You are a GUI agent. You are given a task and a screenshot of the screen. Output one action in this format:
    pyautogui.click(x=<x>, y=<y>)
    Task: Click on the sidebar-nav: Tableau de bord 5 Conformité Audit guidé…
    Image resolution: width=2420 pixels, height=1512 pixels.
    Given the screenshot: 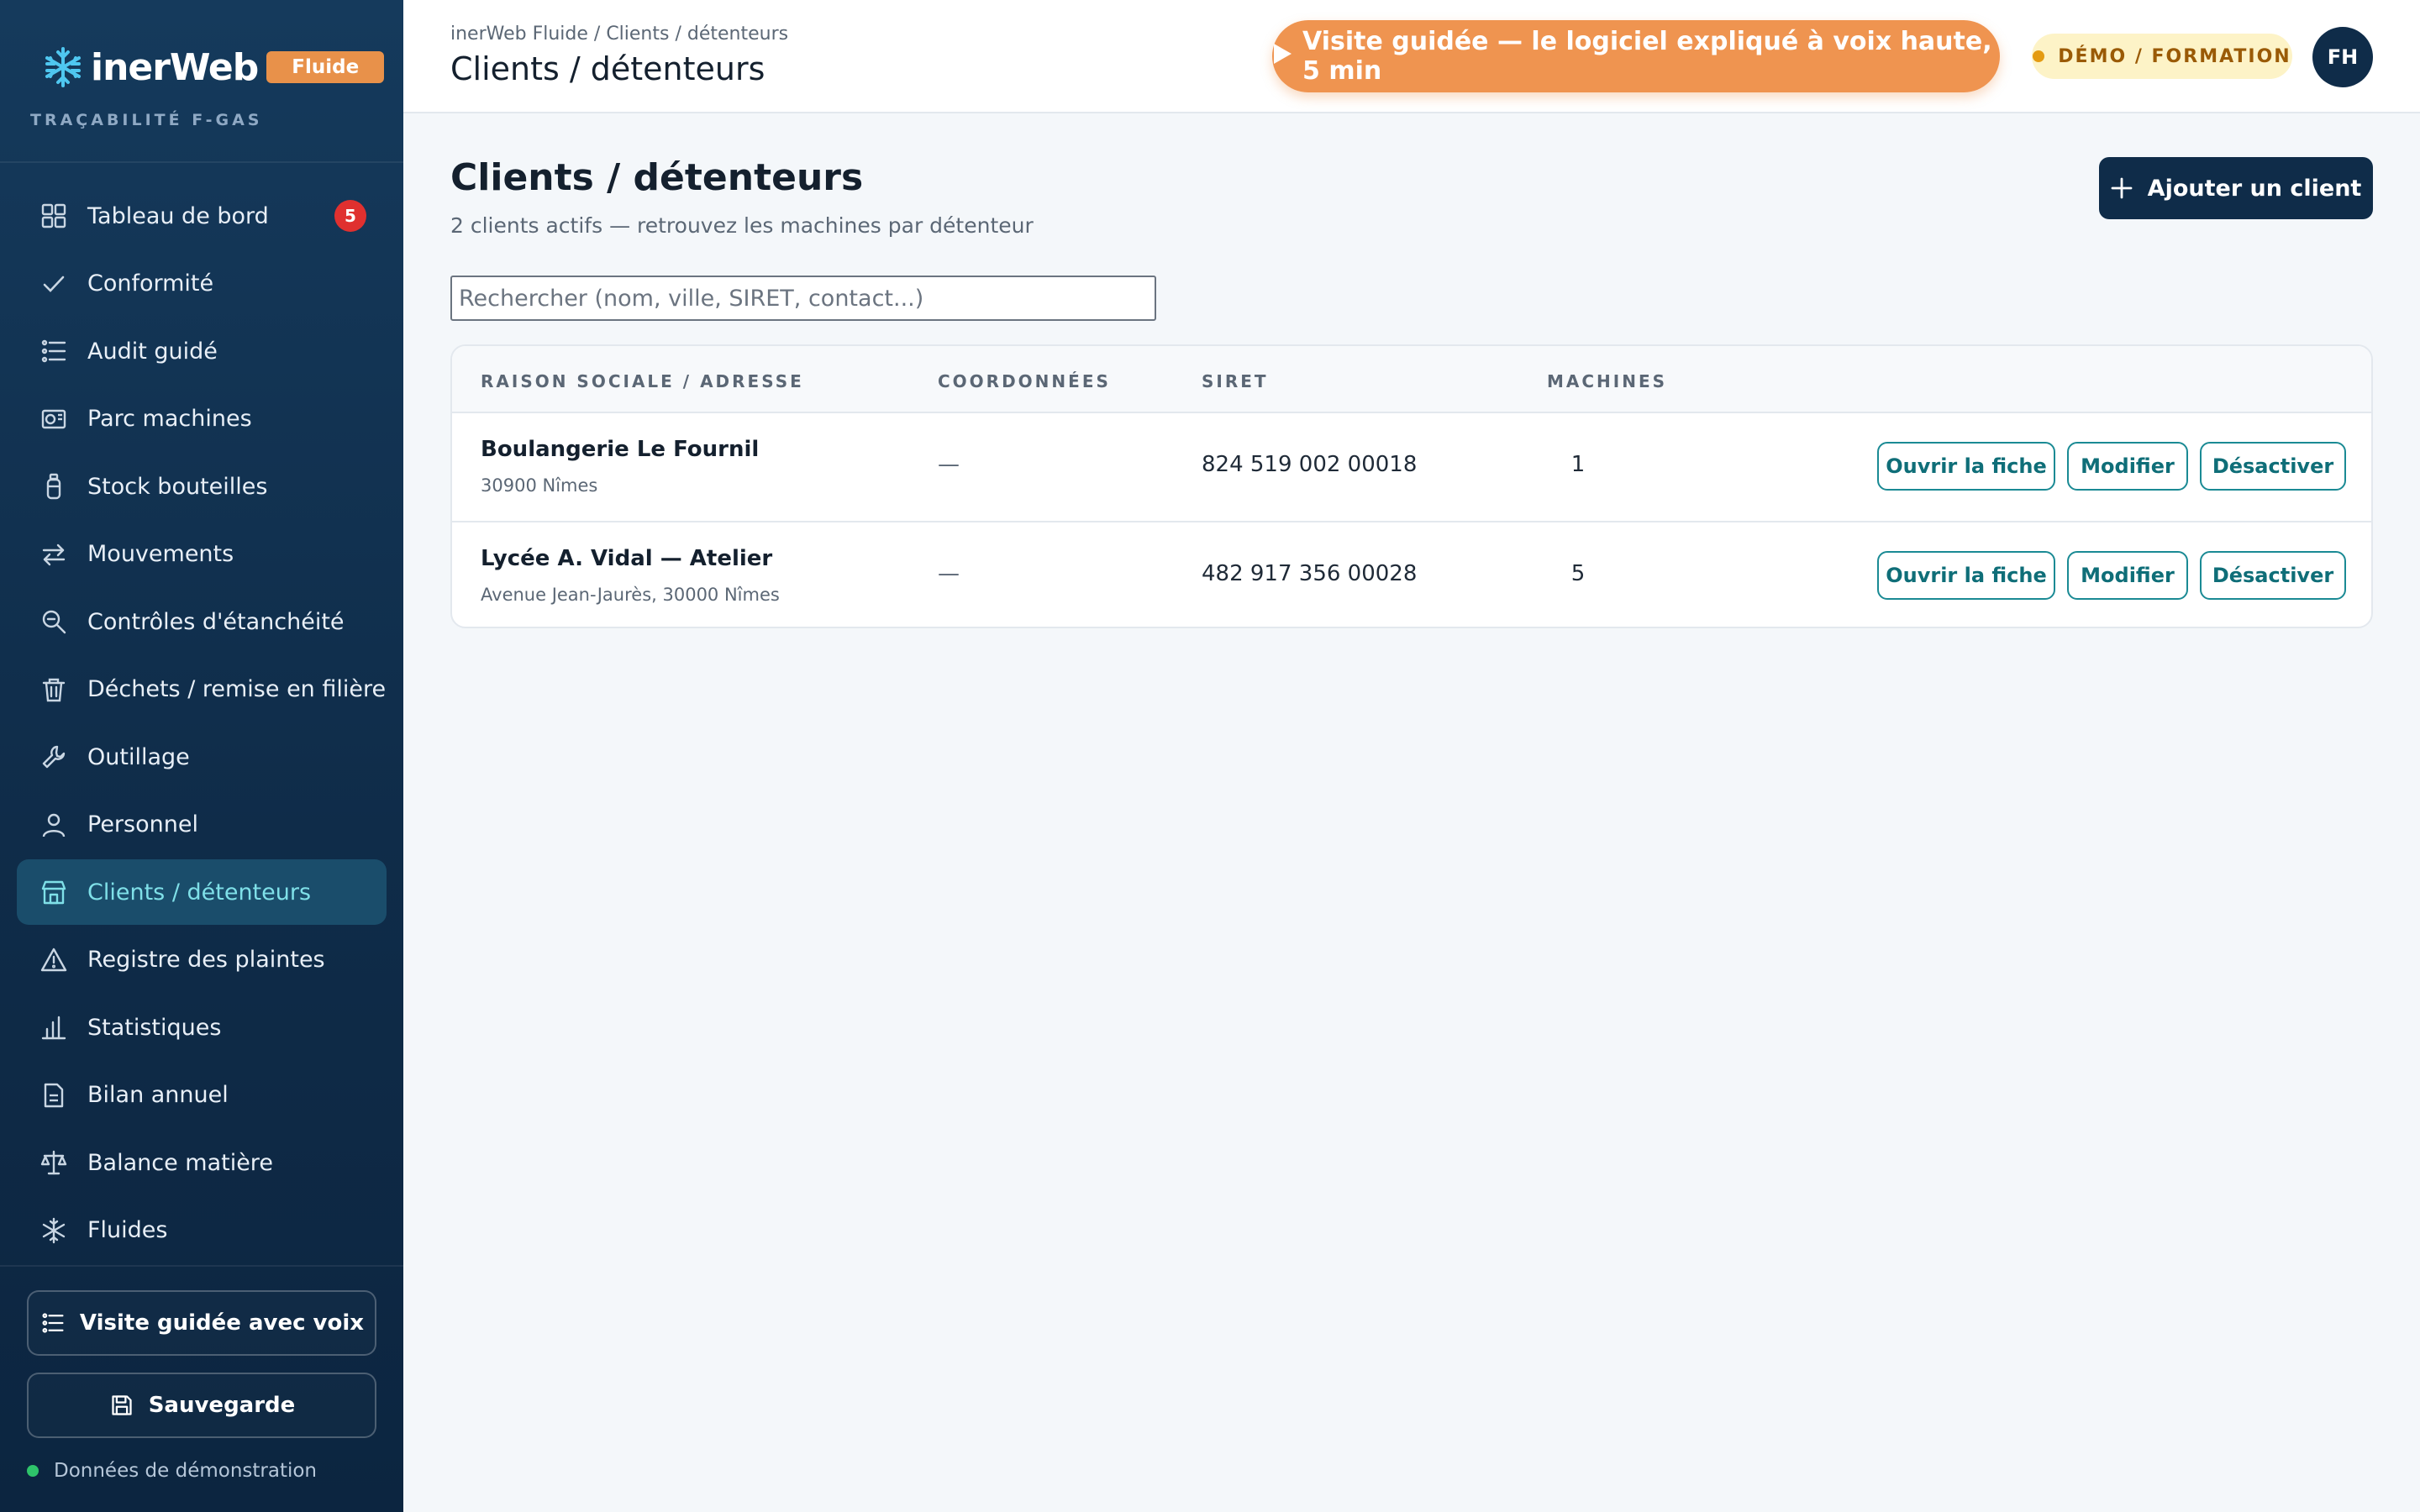 What is the action you would take?
    pyautogui.click(x=202, y=724)
    